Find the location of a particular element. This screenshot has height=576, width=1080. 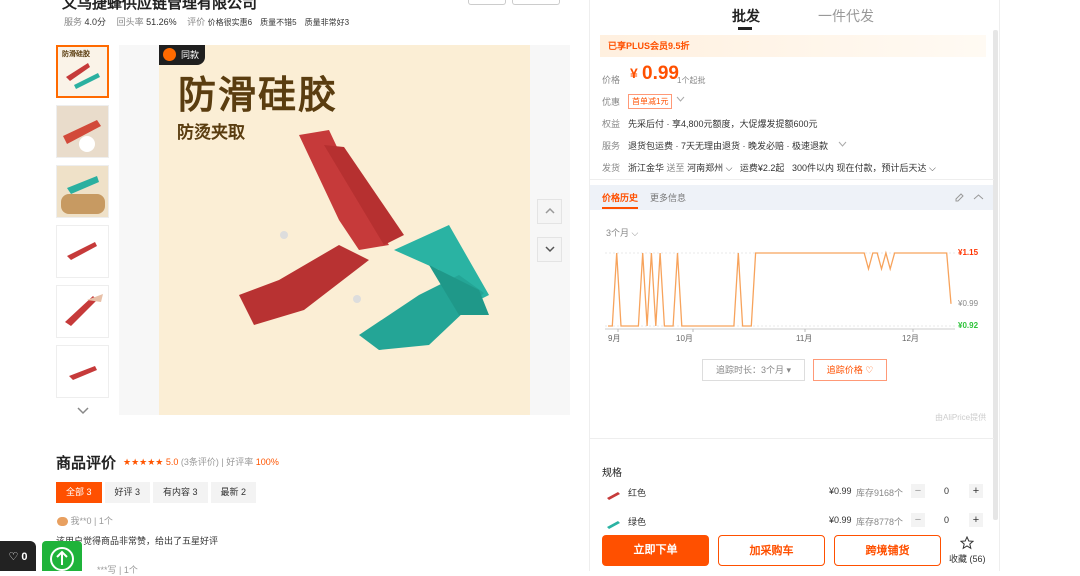

ship-to: 河南郑州 is located at coordinates (705, 168).